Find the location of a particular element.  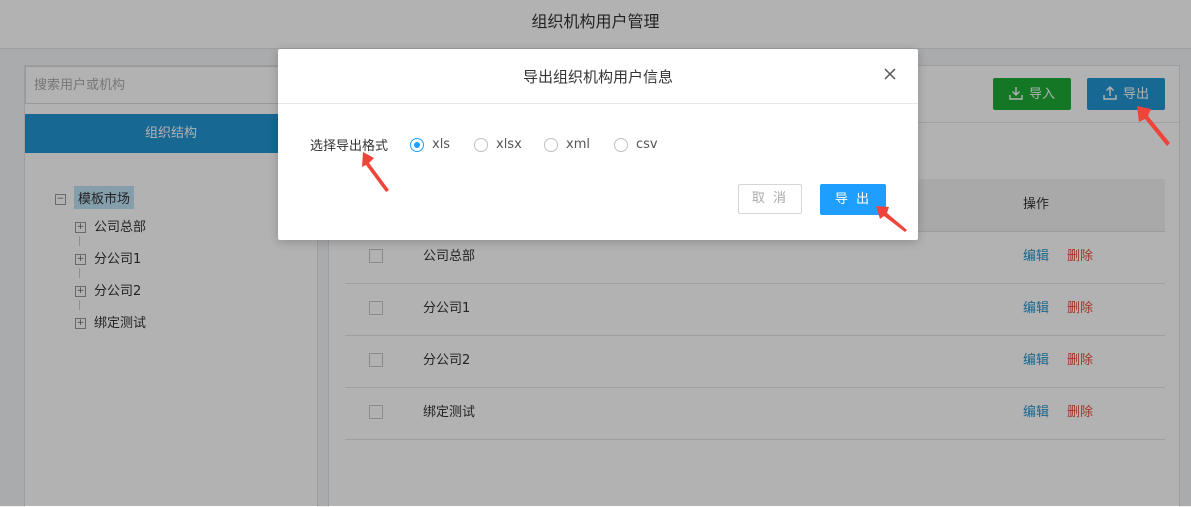

radio-label: xls is located at coordinates (441, 144).